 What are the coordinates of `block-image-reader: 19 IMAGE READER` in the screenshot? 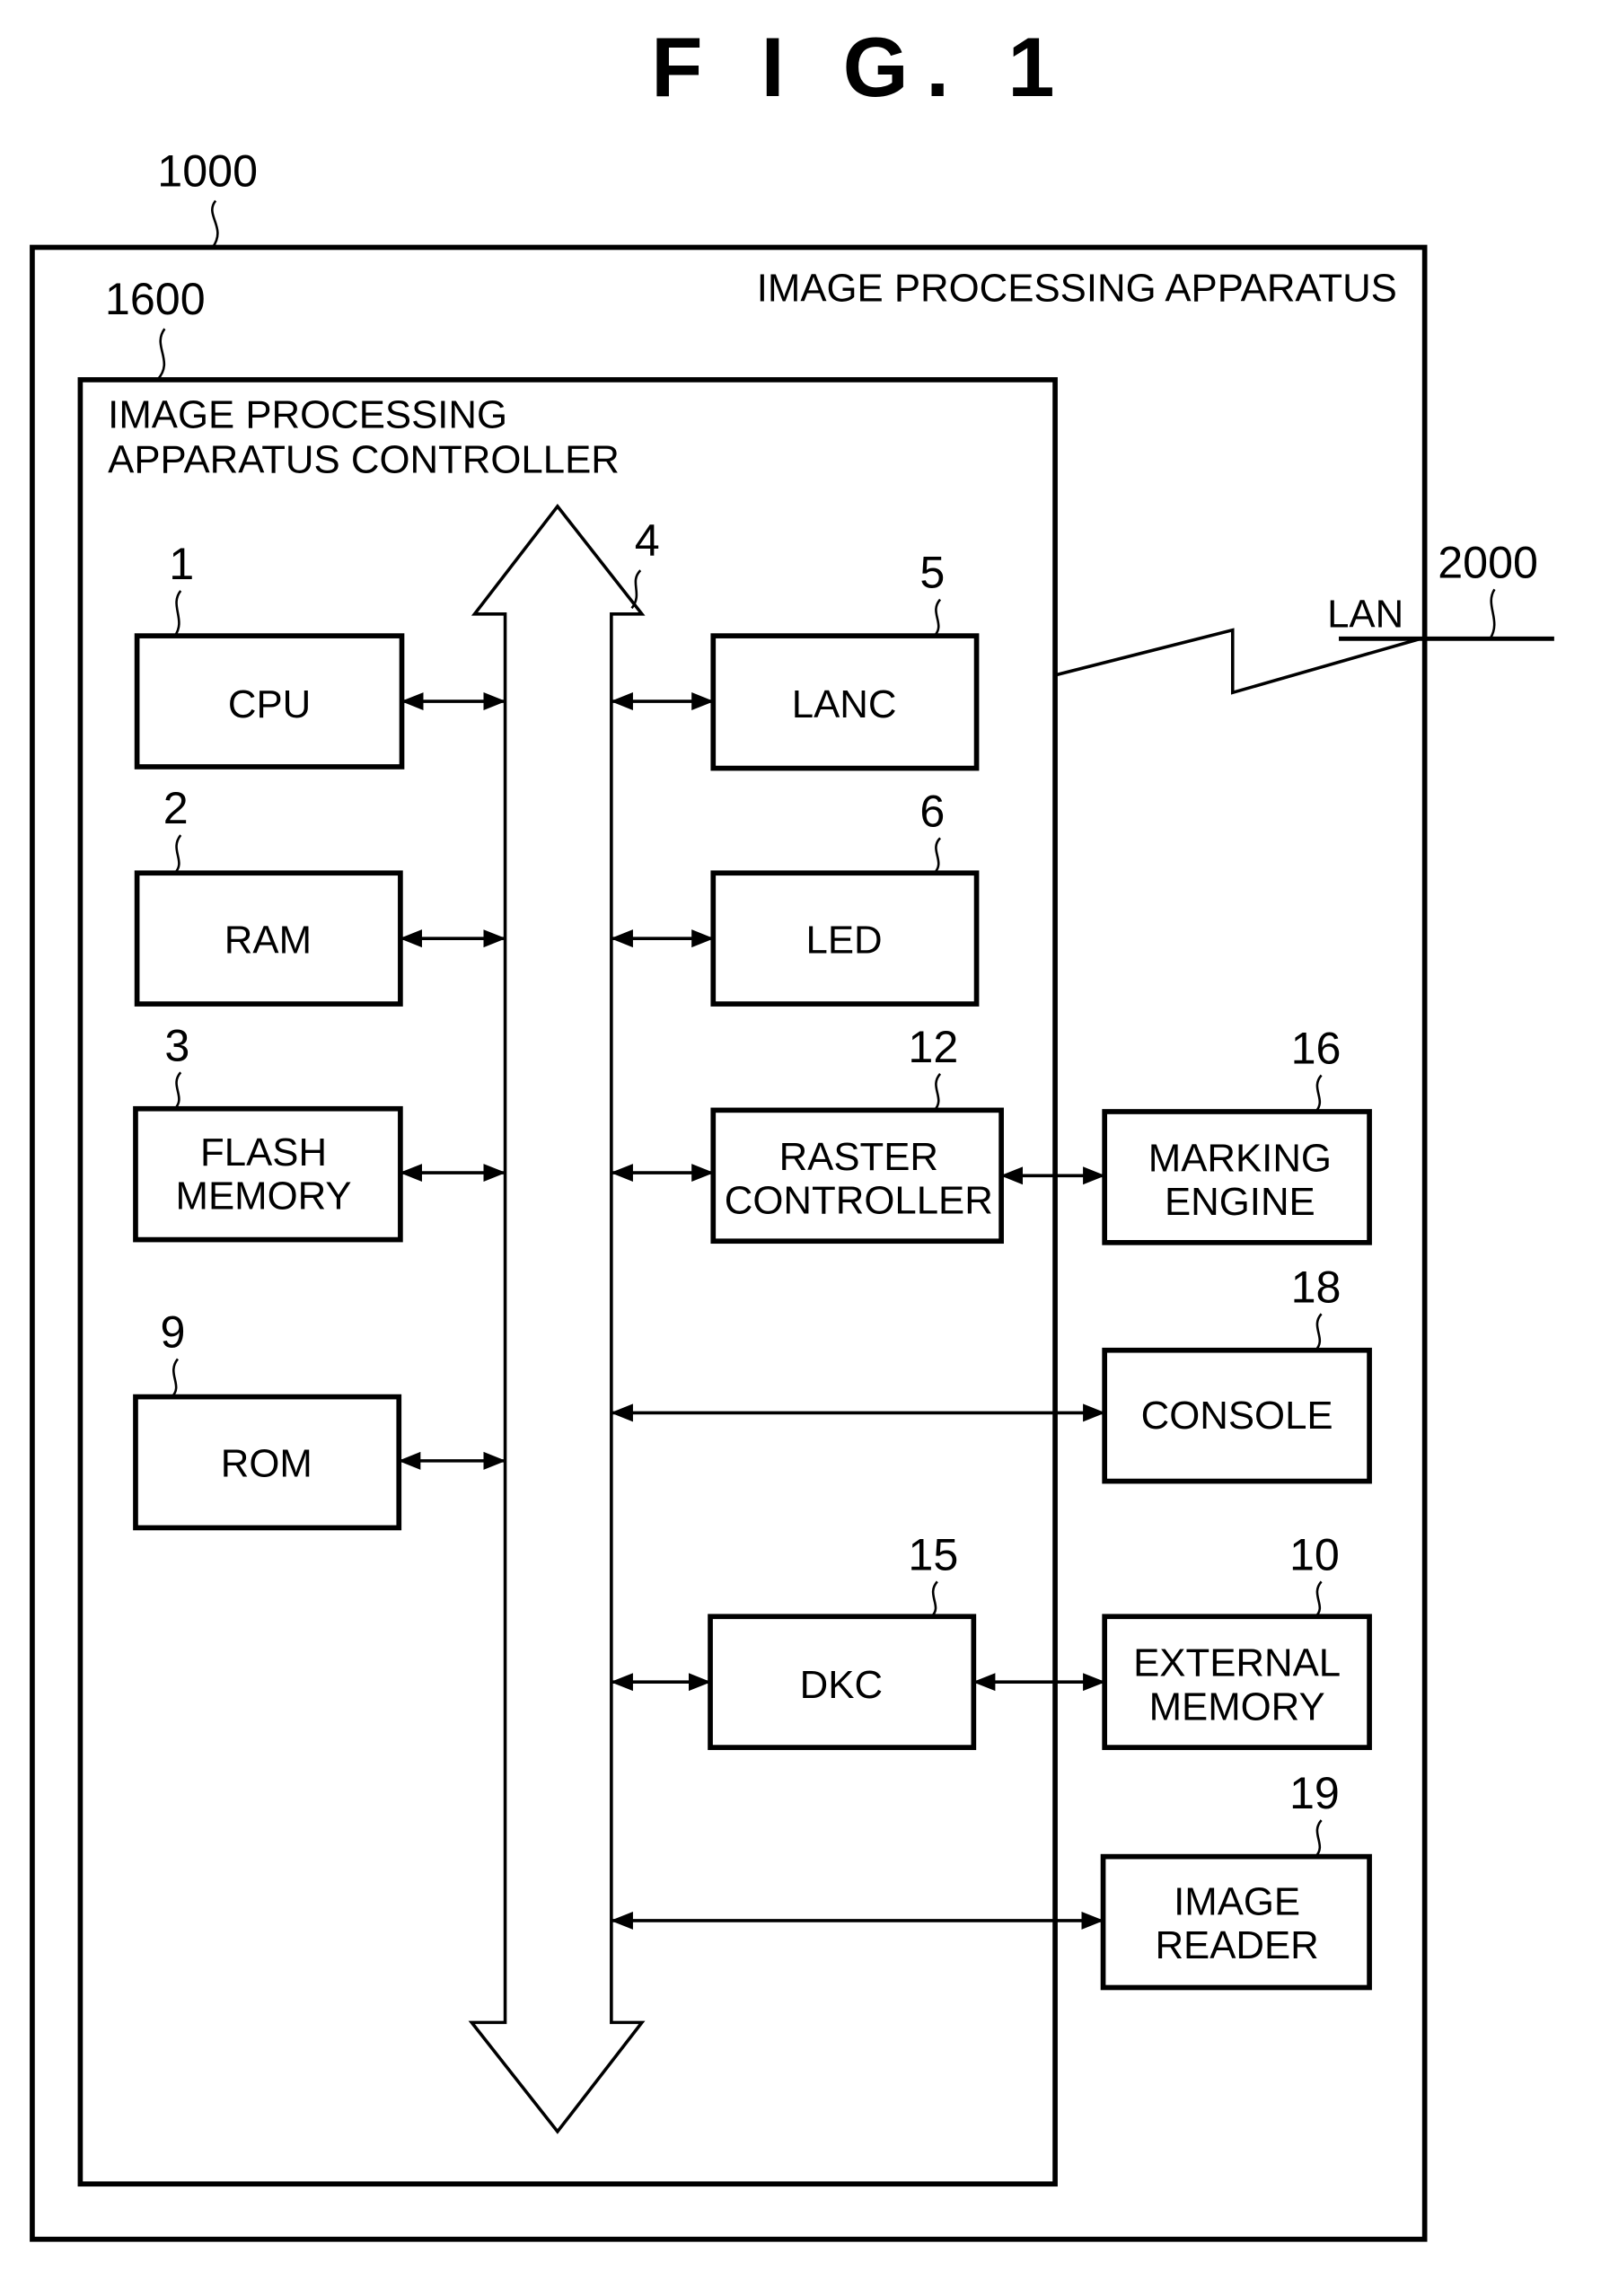 It's located at (1236, 1879).